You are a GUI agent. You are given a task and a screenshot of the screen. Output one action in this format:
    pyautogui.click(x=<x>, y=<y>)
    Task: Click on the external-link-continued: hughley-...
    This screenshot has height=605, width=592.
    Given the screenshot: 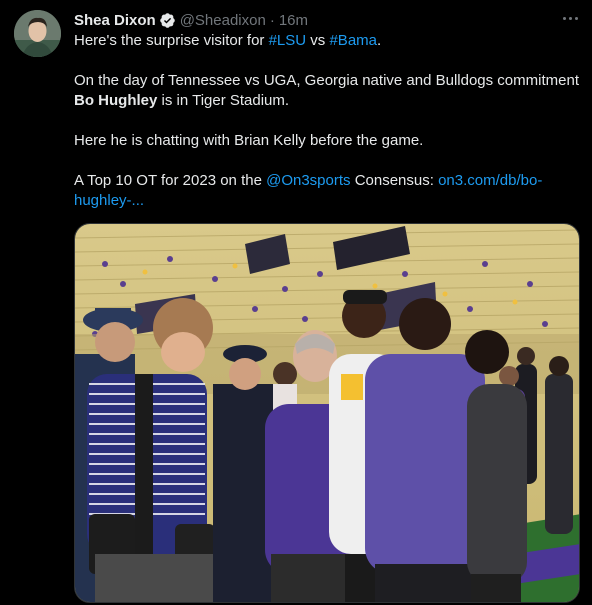 What is the action you would take?
    pyautogui.click(x=109, y=200)
    